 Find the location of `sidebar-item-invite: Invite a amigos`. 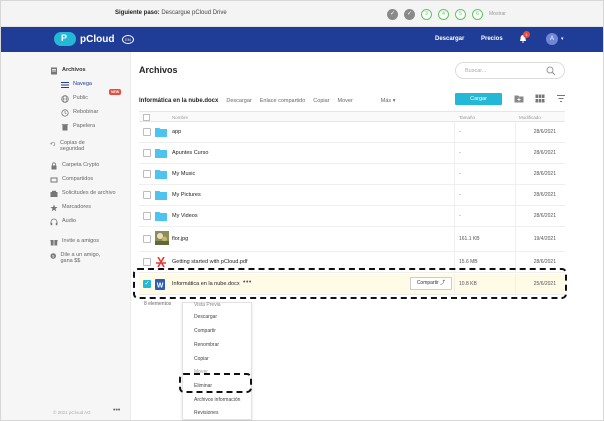

sidebar-item-invite: Invite a amigos is located at coordinates (74, 242).